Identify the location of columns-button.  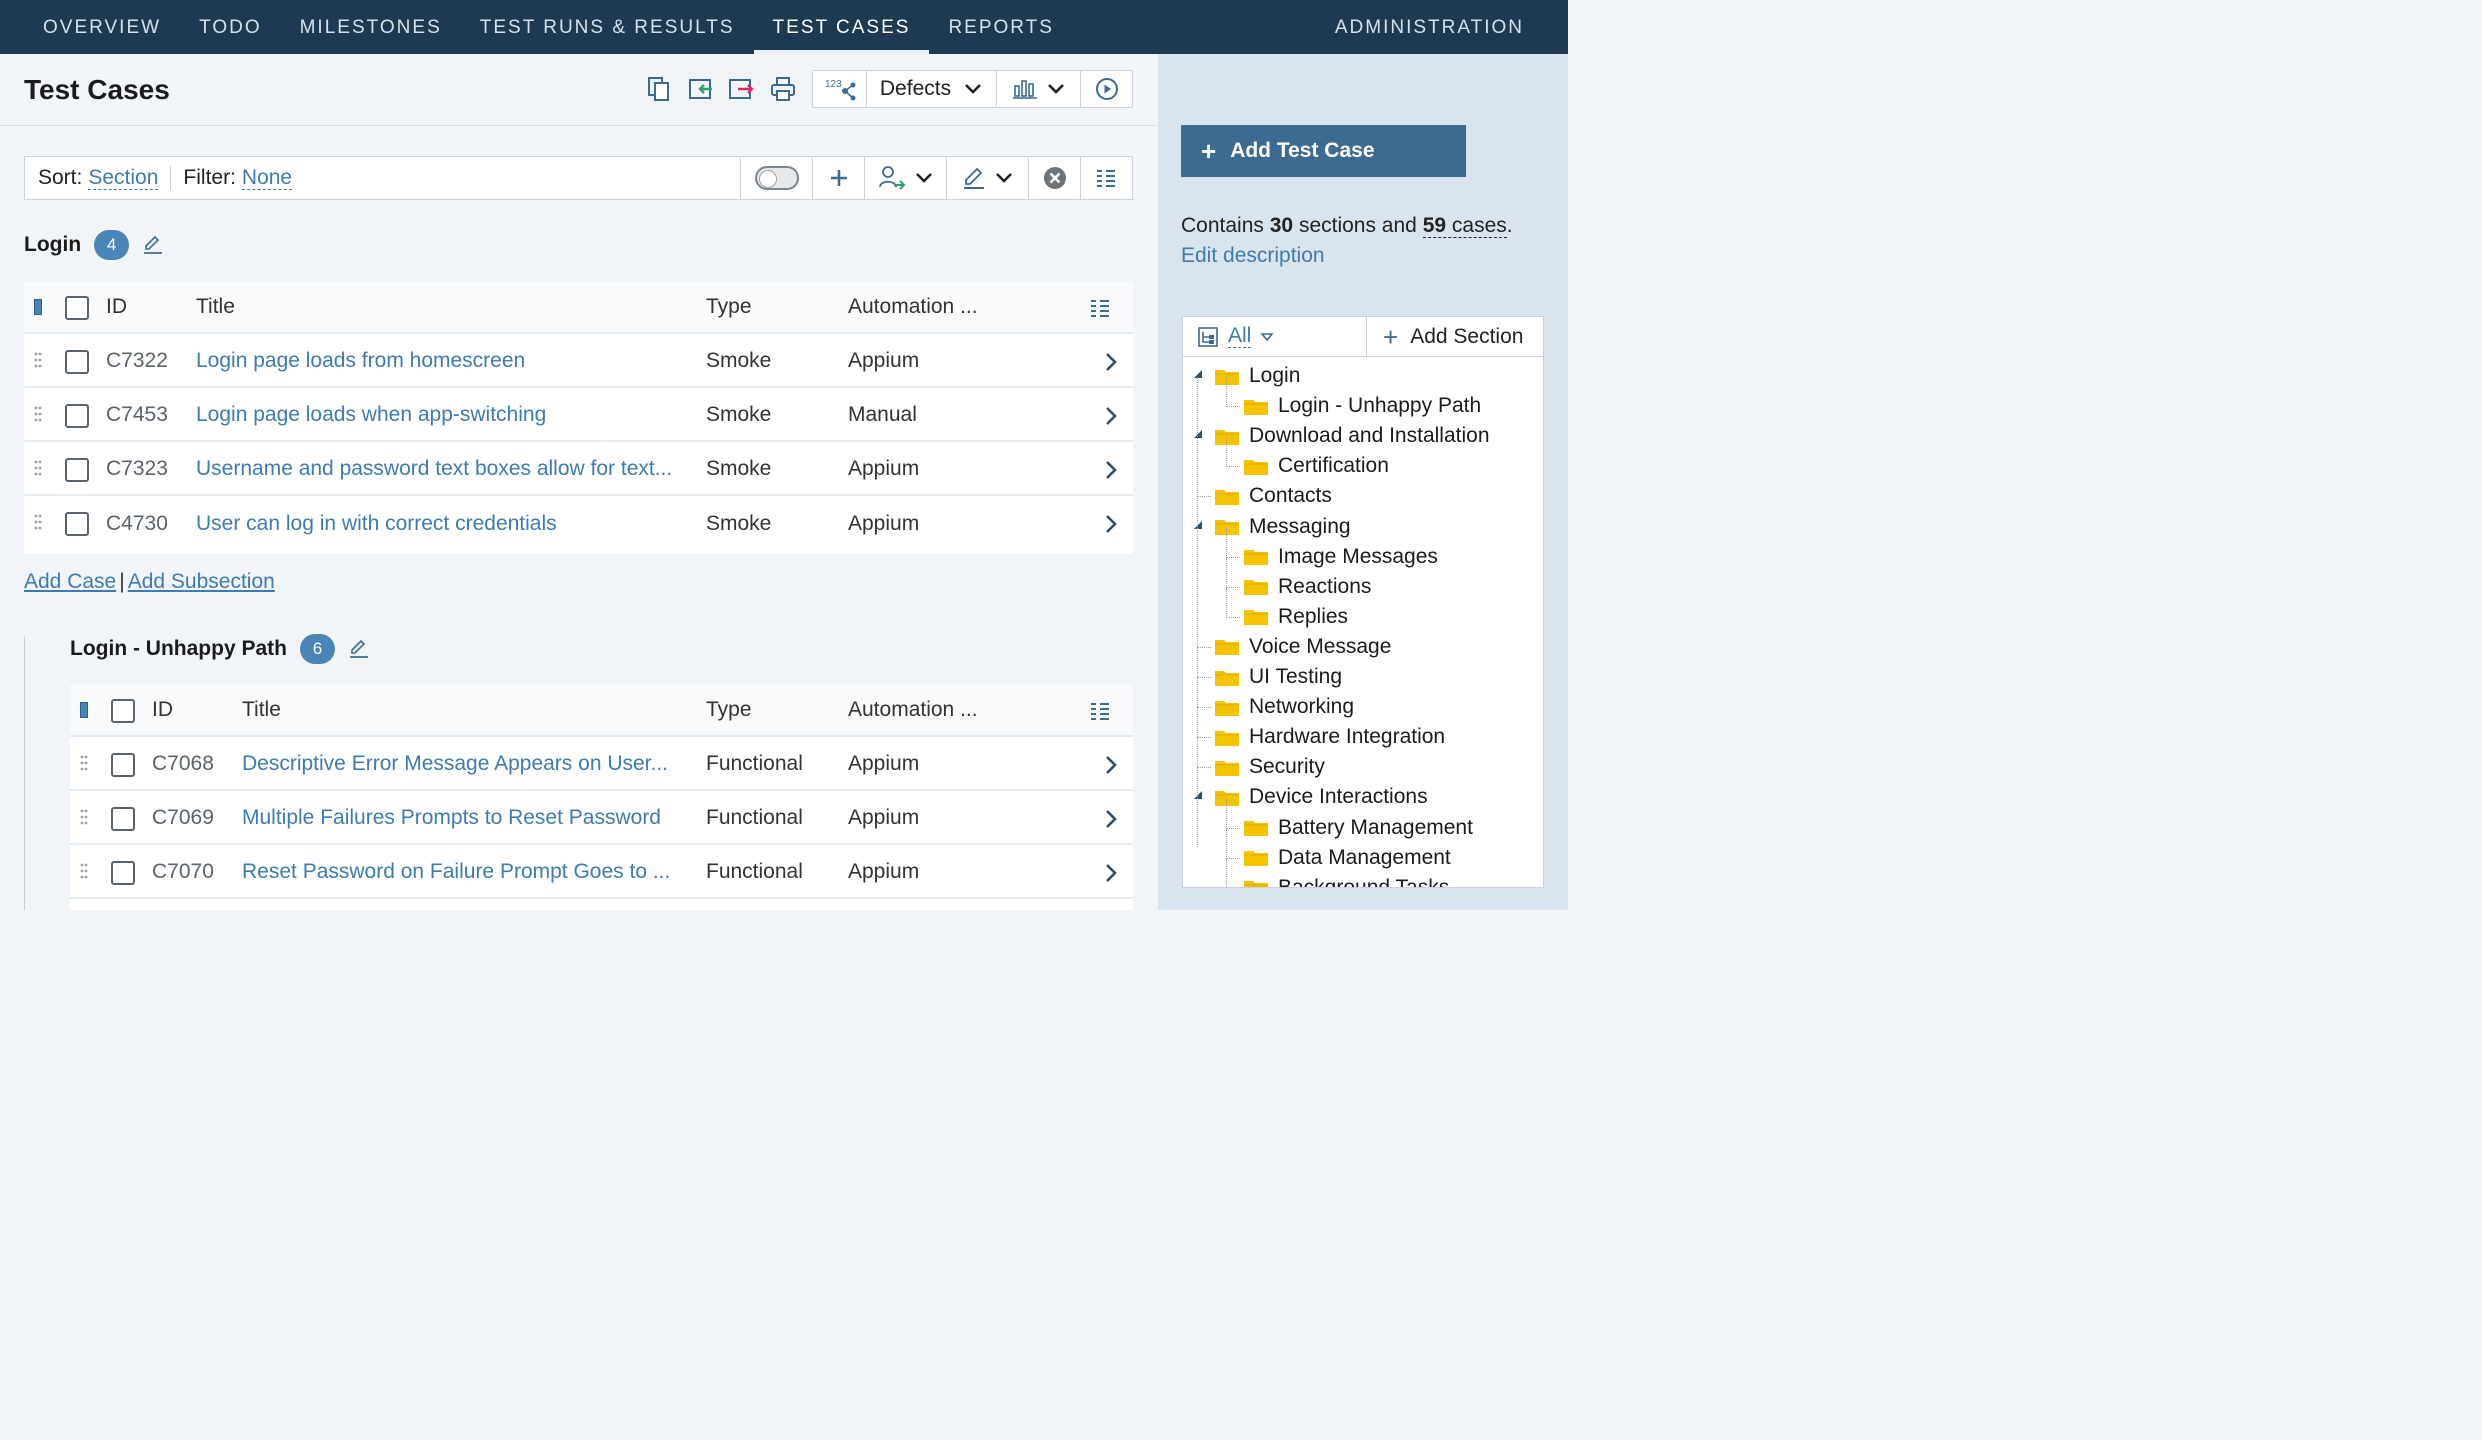
(1106, 178).